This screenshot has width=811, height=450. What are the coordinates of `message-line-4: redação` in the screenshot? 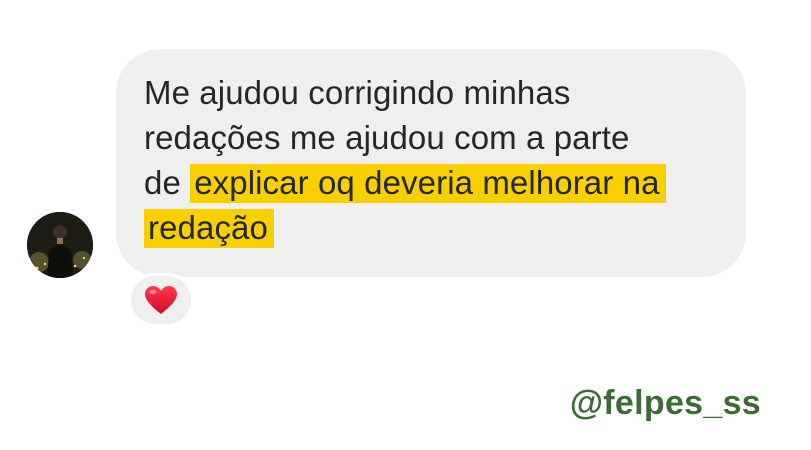 It's located at (209, 228).